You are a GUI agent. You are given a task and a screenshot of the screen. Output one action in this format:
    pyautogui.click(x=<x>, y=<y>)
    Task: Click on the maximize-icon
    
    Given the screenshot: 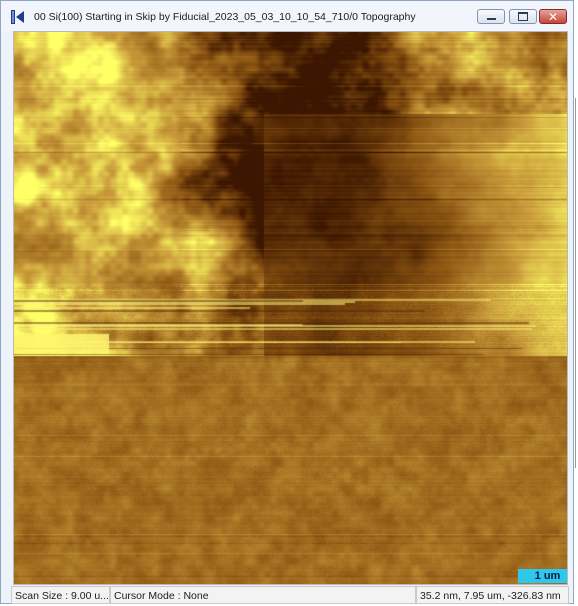 What is the action you would take?
    pyautogui.click(x=523, y=16)
    